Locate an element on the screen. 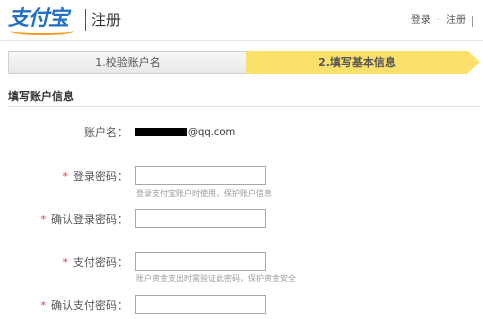  pay-password-input is located at coordinates (200, 261).